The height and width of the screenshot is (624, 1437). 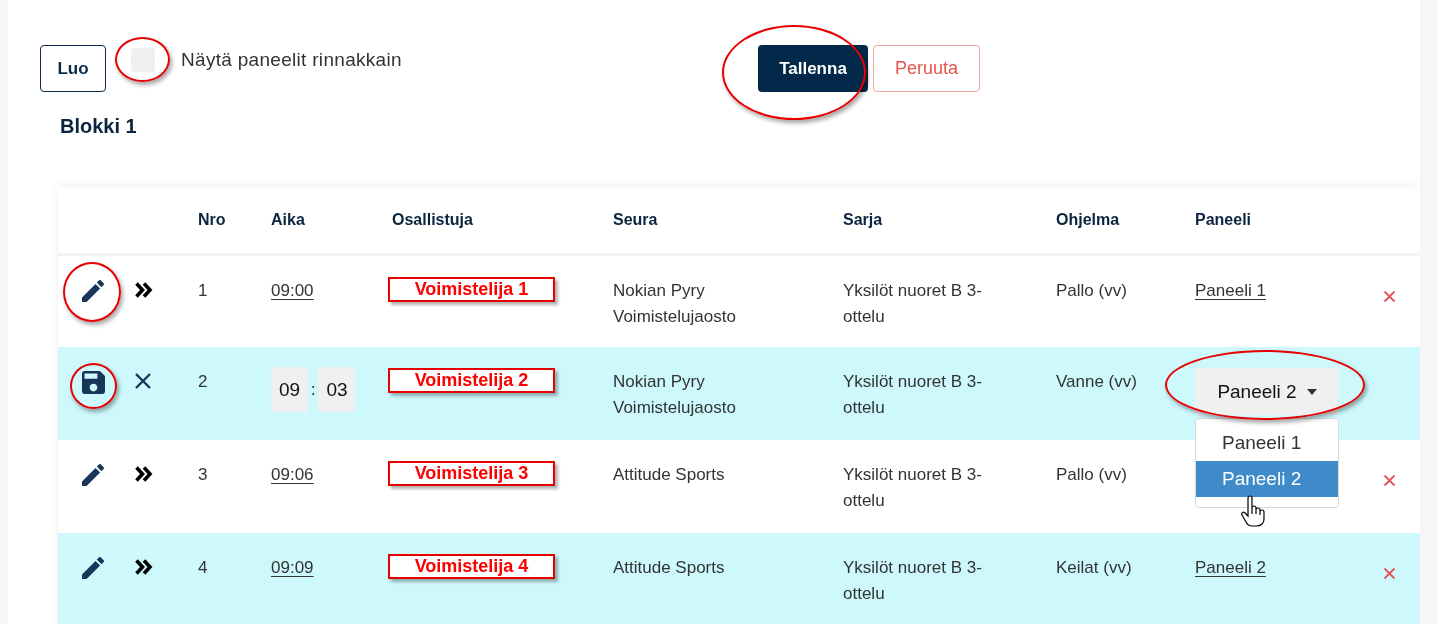 What do you see at coordinates (1267, 391) in the screenshot?
I see `panel-dropdown: Paneeli 2` at bounding box center [1267, 391].